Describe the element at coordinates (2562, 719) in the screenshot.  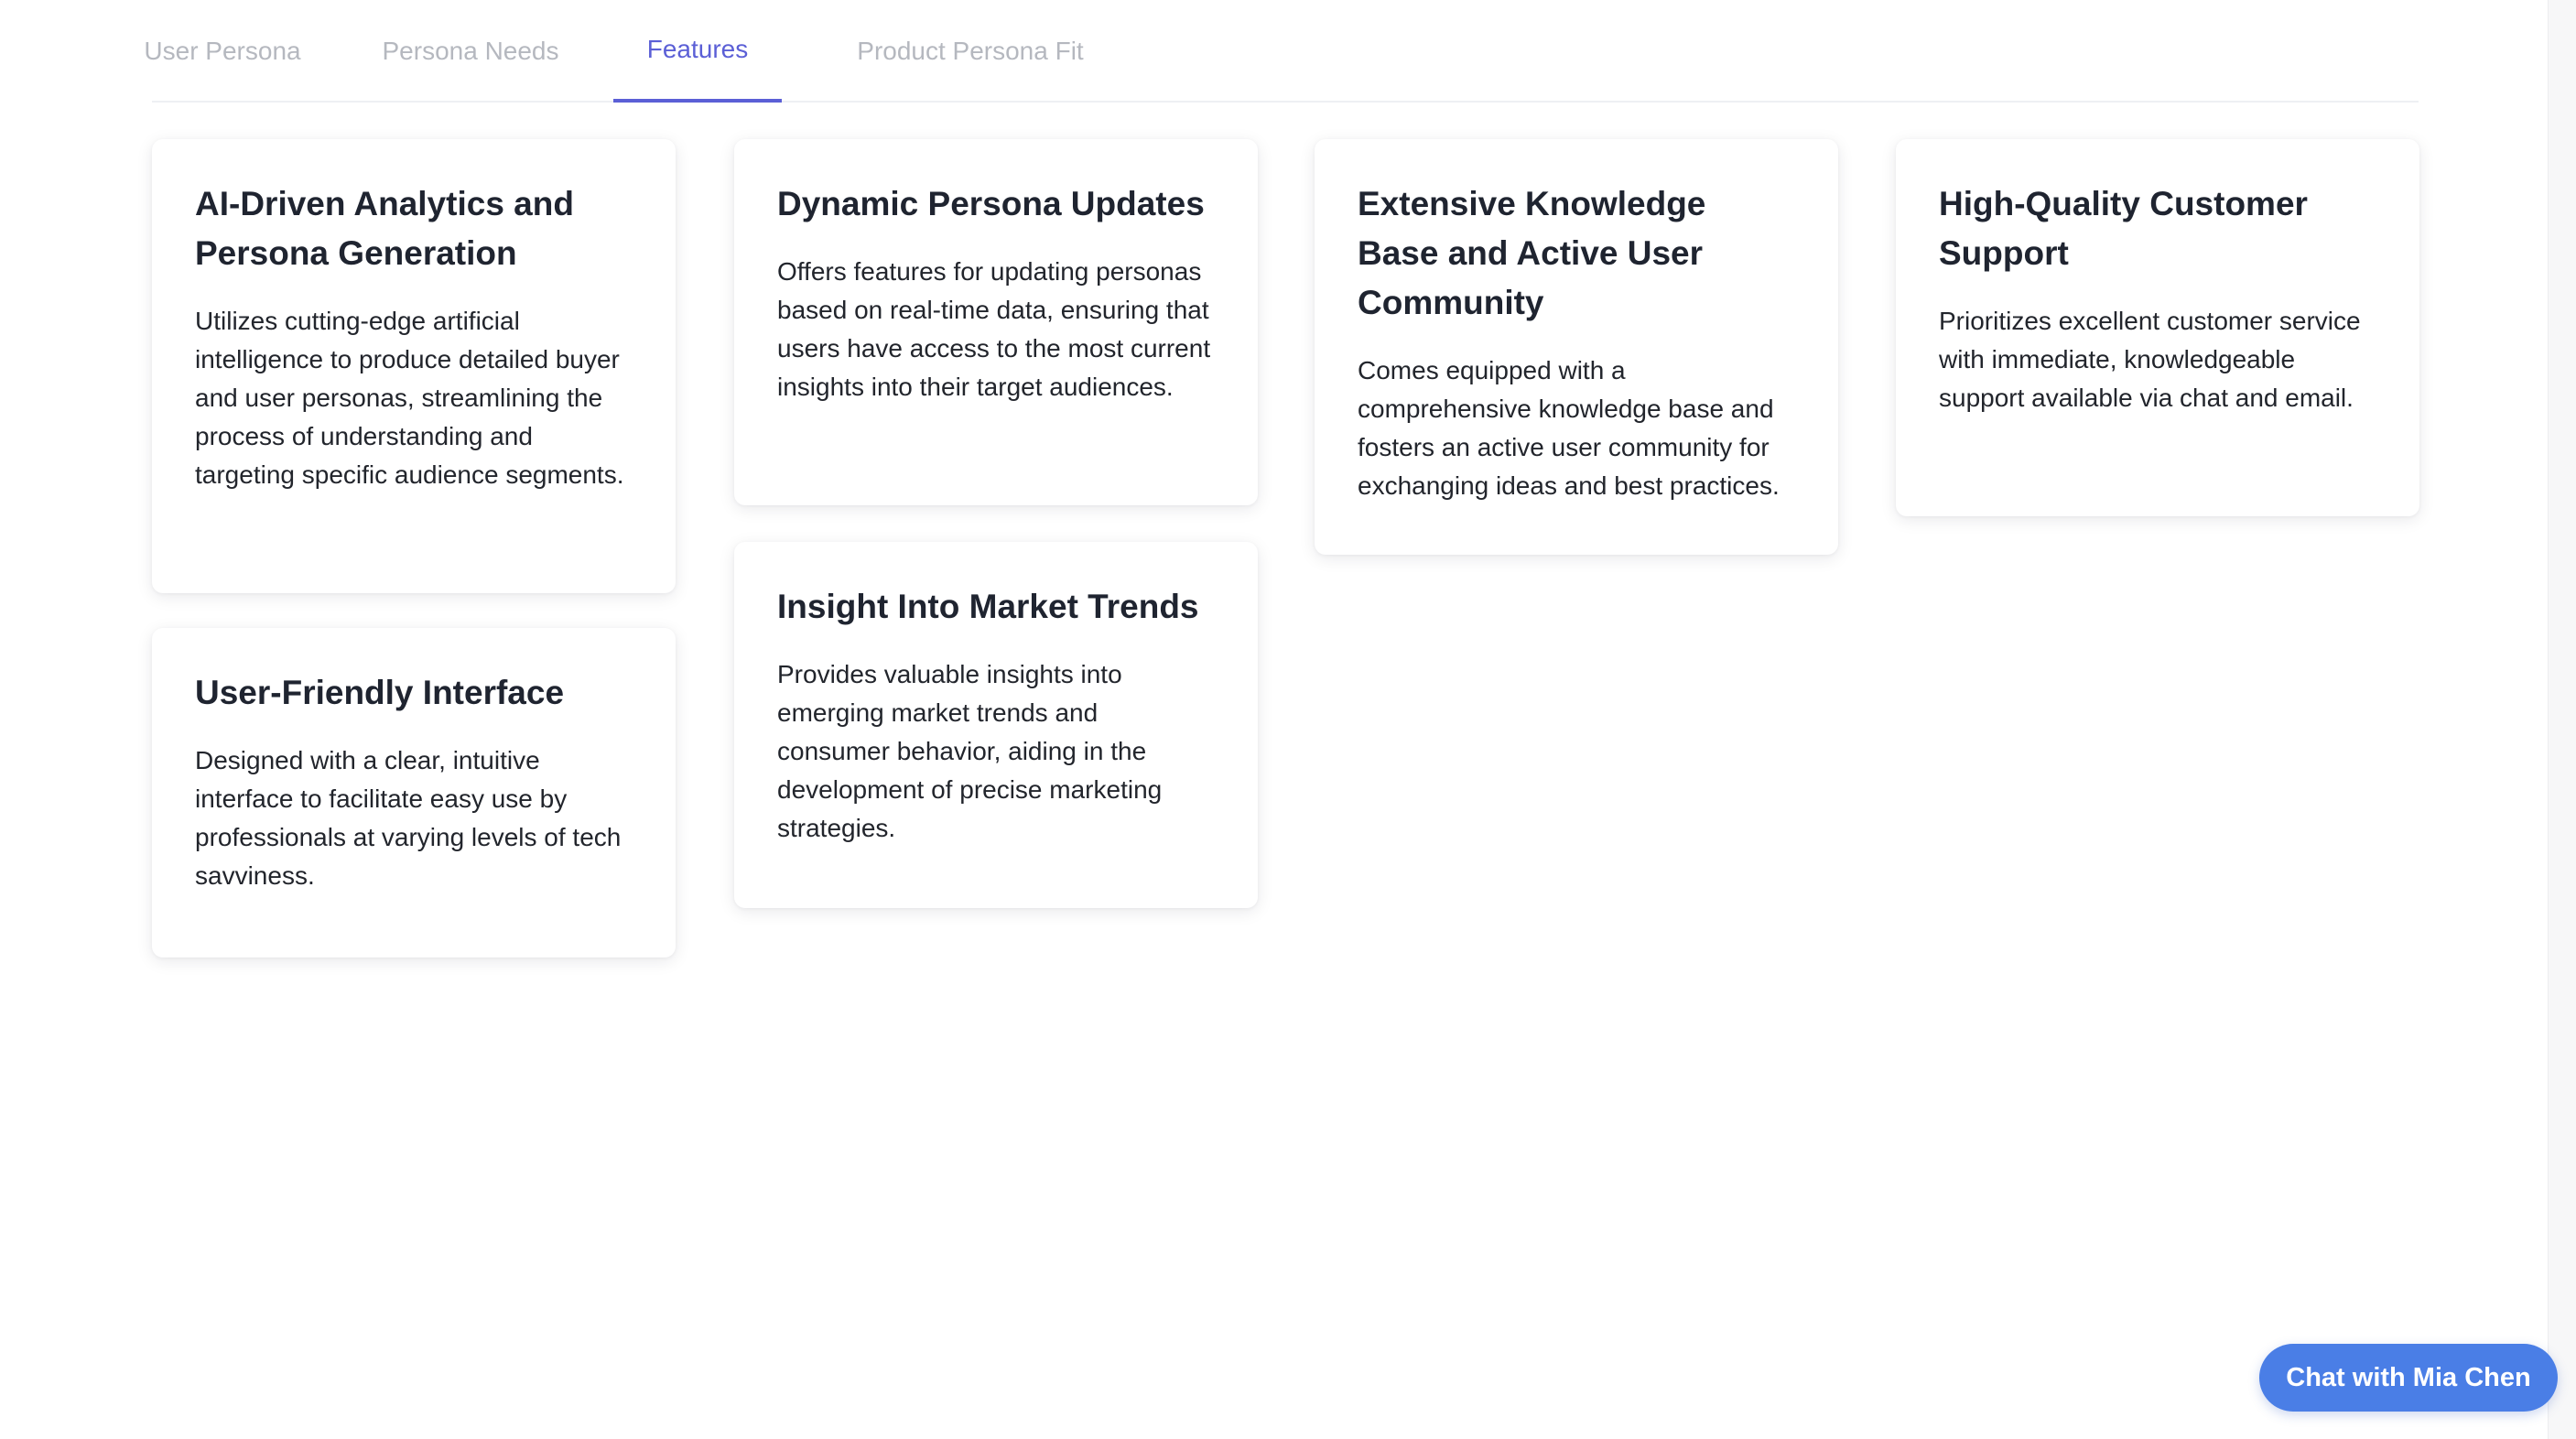
I see `vertical-scrollbar` at that location.